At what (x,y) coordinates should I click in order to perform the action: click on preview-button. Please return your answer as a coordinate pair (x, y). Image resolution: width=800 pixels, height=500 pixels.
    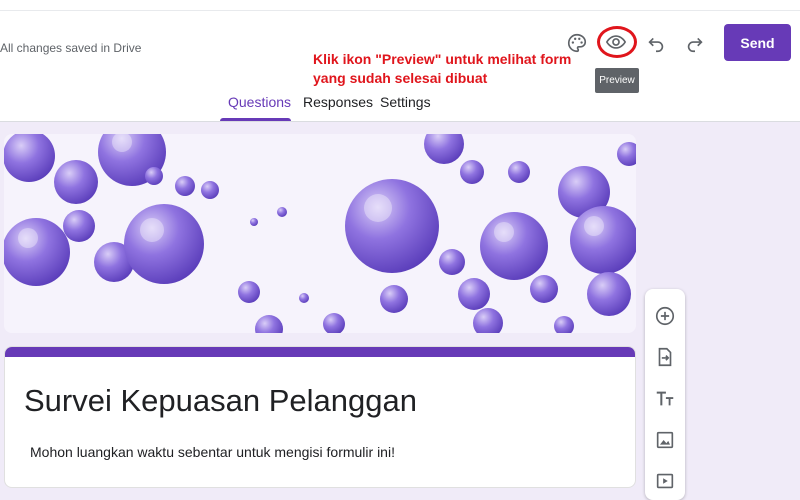
    Looking at the image, I should click on (616, 42).